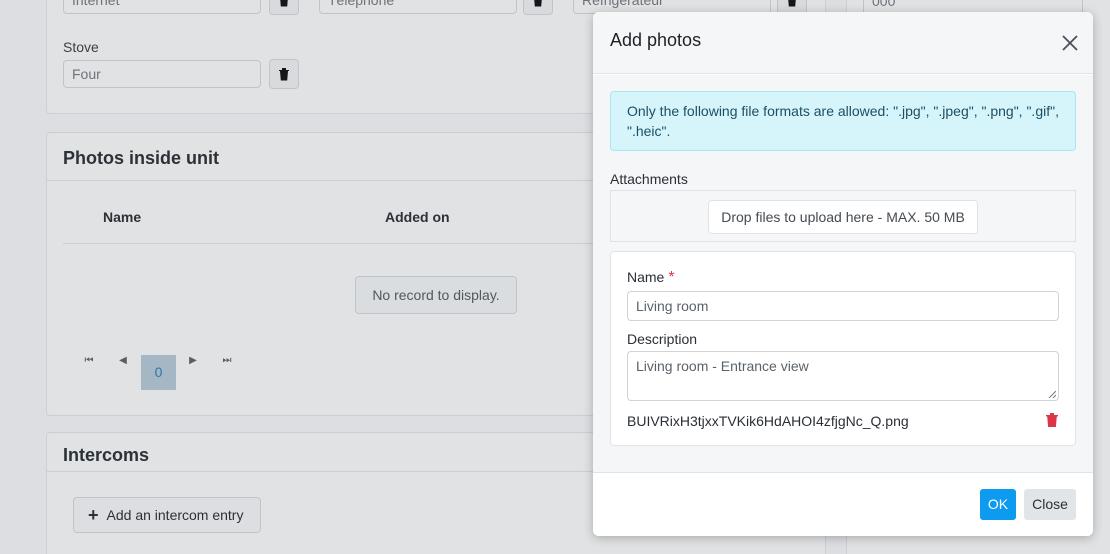  What do you see at coordinates (998, 504) in the screenshot?
I see `ok-button: OK` at bounding box center [998, 504].